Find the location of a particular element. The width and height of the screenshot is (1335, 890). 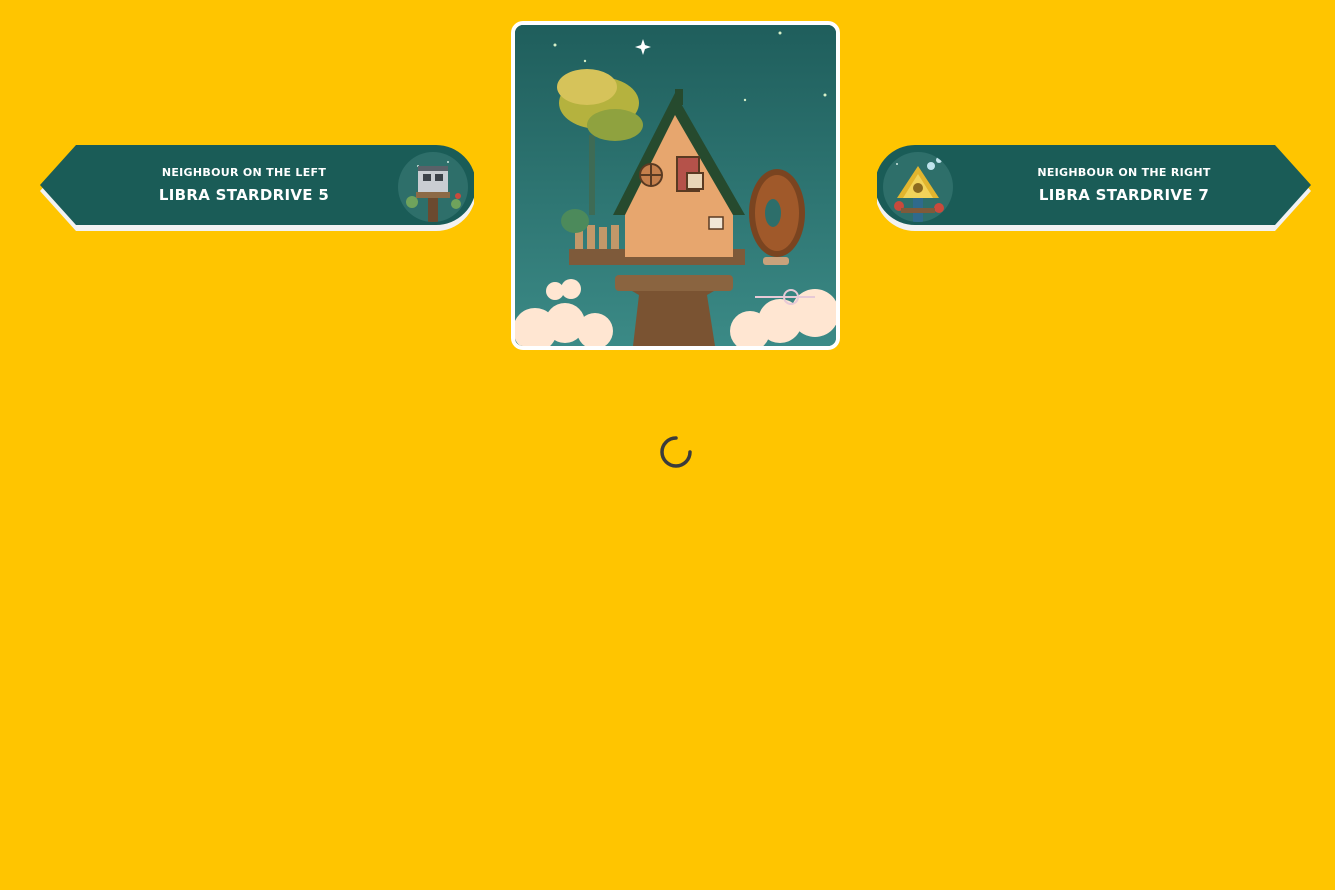

neighbour-left-button: Neighbour on the left Libra Stardrive 5 is located at coordinates (257, 189).